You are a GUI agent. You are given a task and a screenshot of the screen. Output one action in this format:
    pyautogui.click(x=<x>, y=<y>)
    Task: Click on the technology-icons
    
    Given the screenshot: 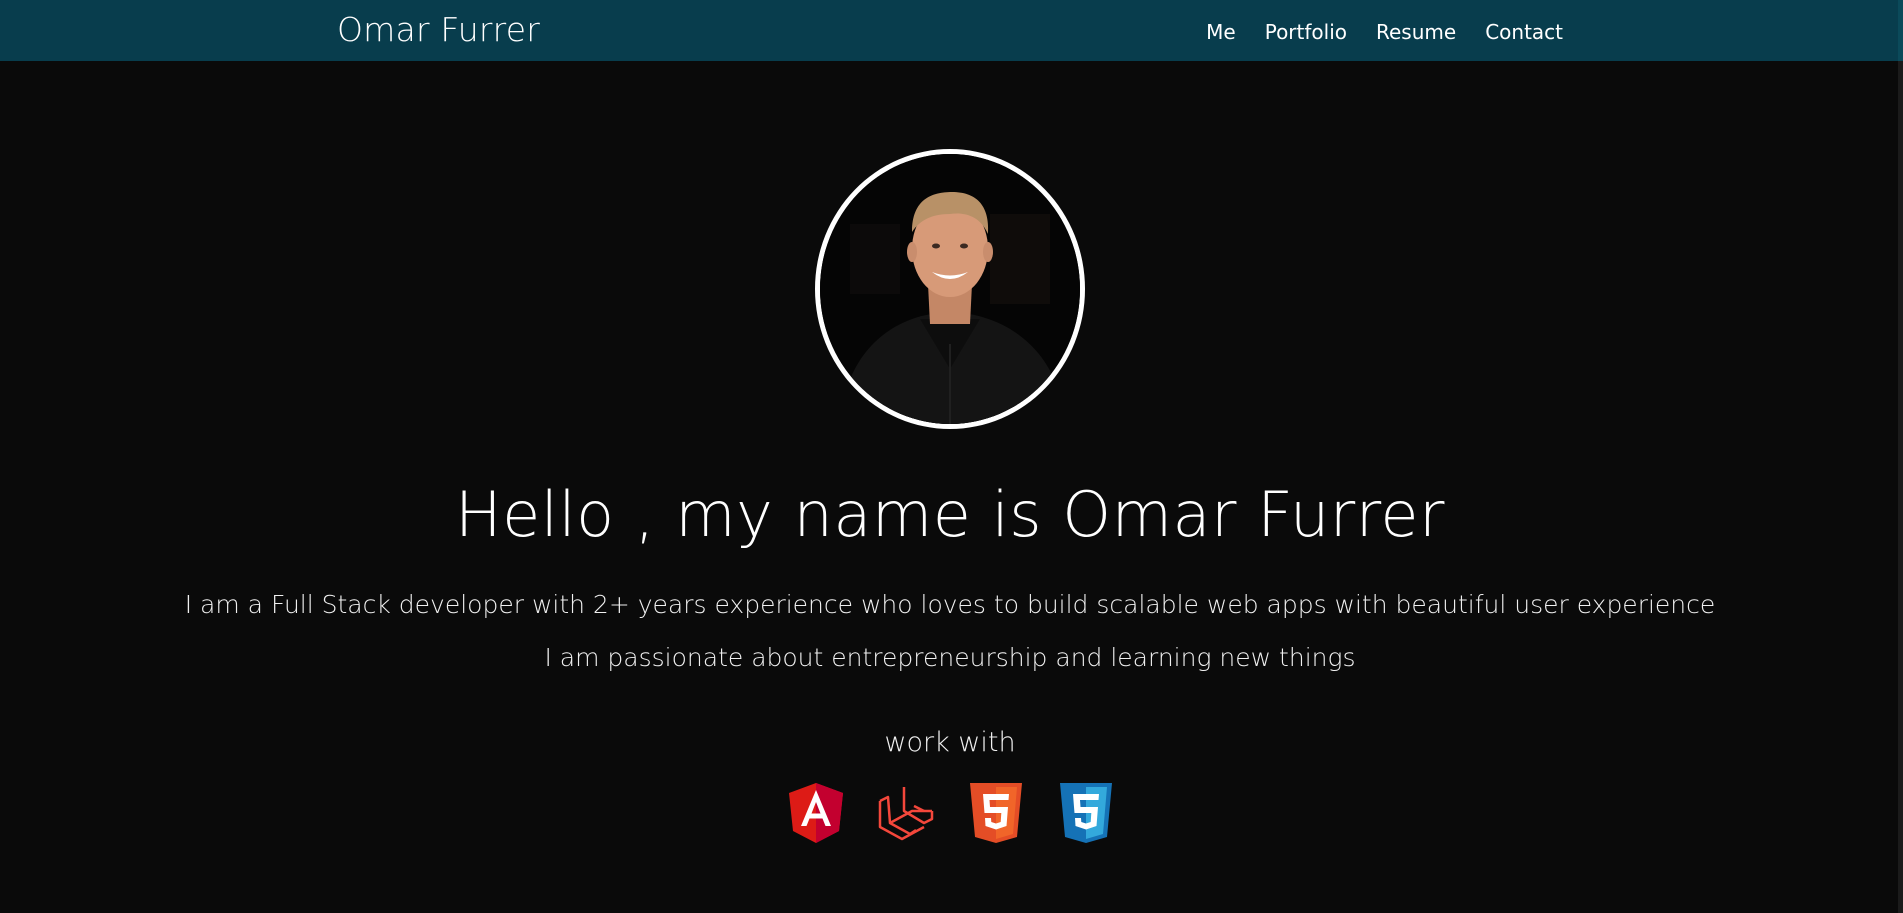 What is the action you would take?
    pyautogui.click(x=951, y=813)
    